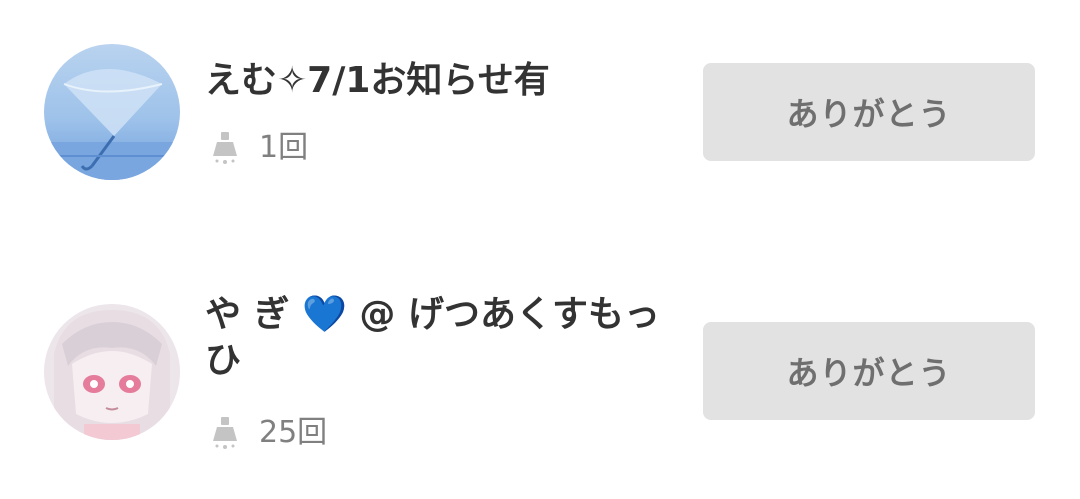  I want to click on thanks-count: 25回, so click(267, 433).